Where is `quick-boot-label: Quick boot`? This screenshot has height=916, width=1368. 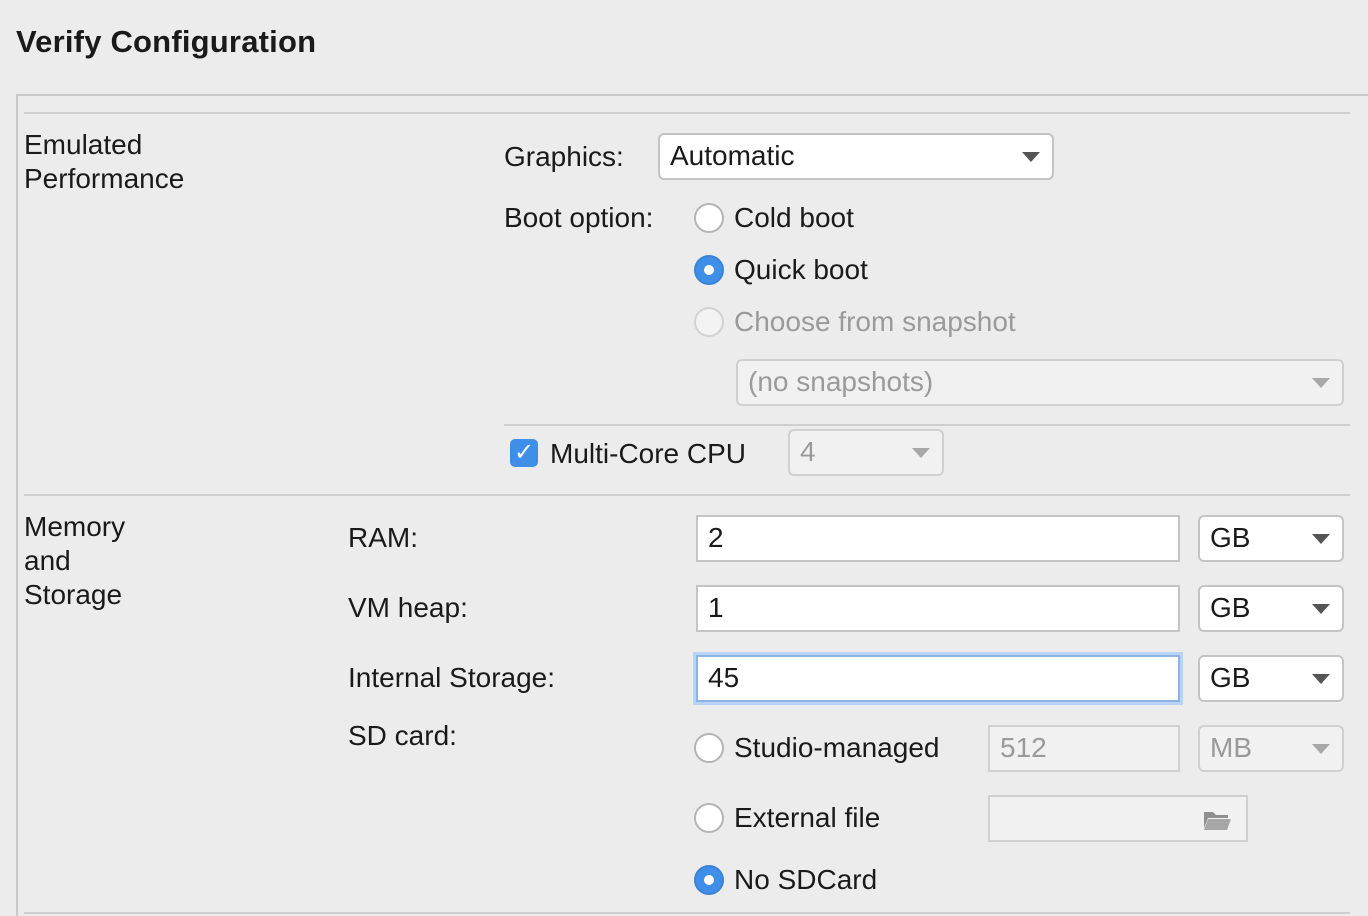 quick-boot-label: Quick boot is located at coordinates (801, 270).